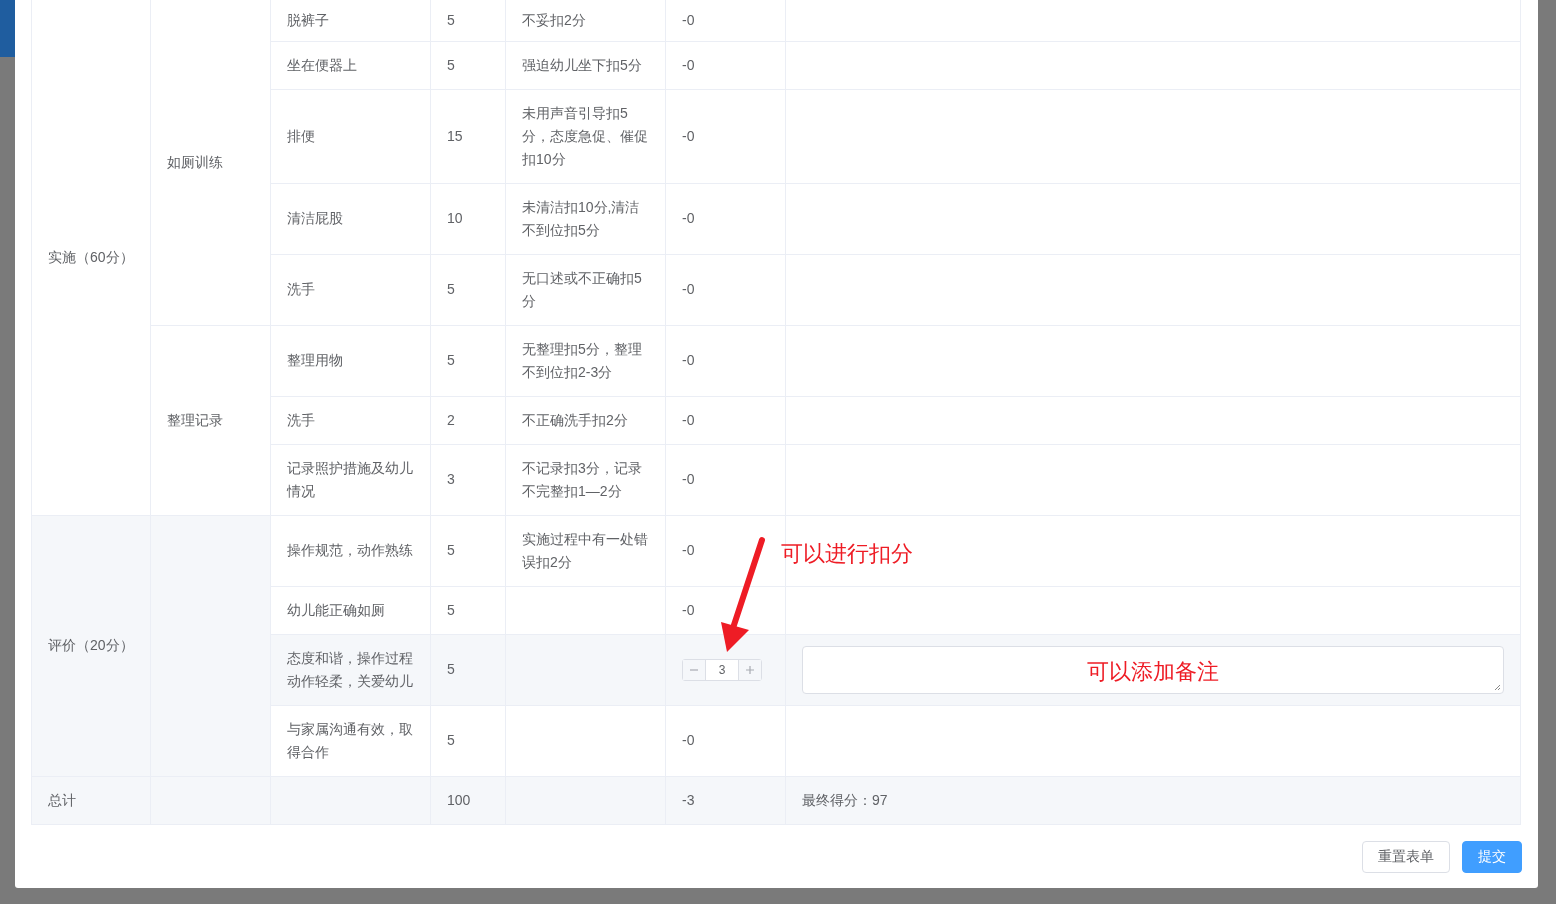  What do you see at coordinates (575, 420) in the screenshot?
I see `table-cell-text: 不正确洗手扣2分` at bounding box center [575, 420].